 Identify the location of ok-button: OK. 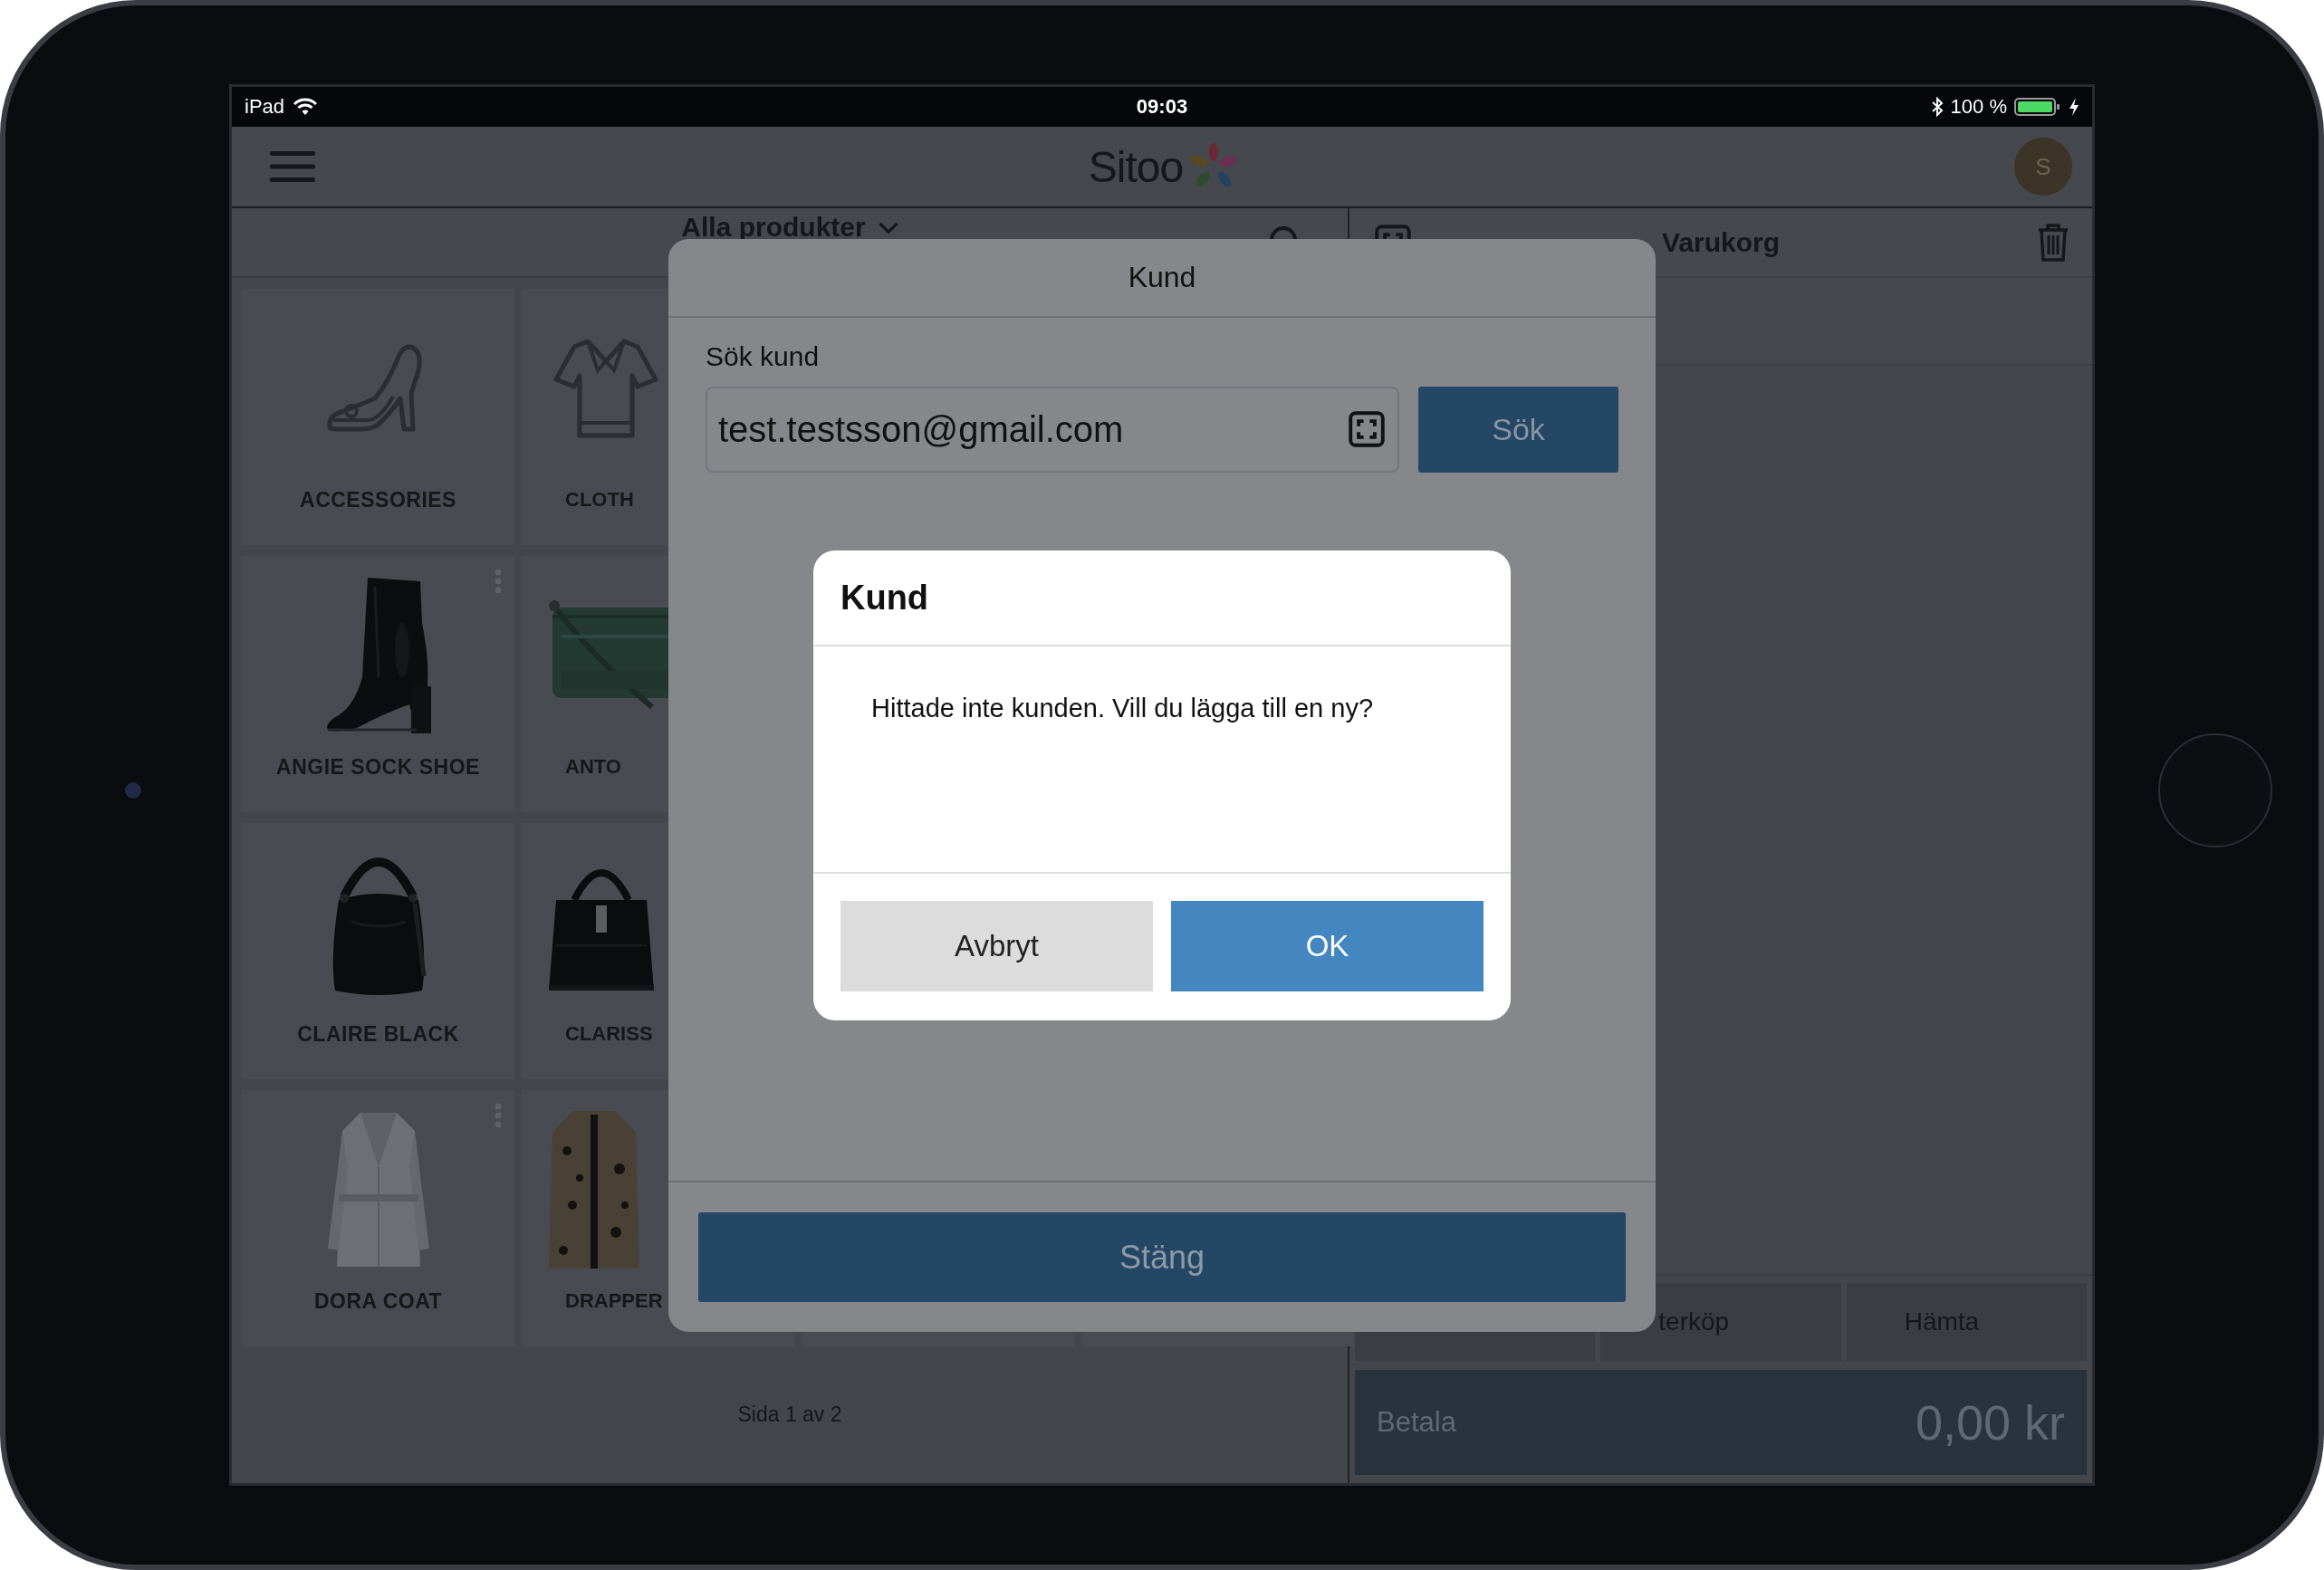
(1327, 946).